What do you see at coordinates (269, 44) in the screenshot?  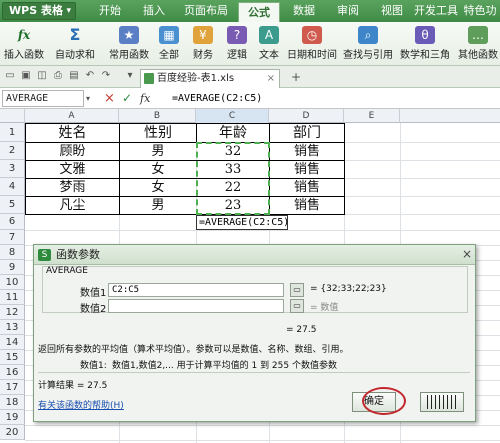 I see `text-functions-button: A 文本` at bounding box center [269, 44].